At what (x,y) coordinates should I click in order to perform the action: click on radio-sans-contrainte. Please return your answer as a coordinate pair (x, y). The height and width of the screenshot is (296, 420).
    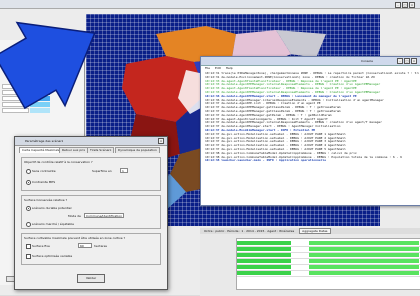
    Looking at the image, I should click on (28, 171).